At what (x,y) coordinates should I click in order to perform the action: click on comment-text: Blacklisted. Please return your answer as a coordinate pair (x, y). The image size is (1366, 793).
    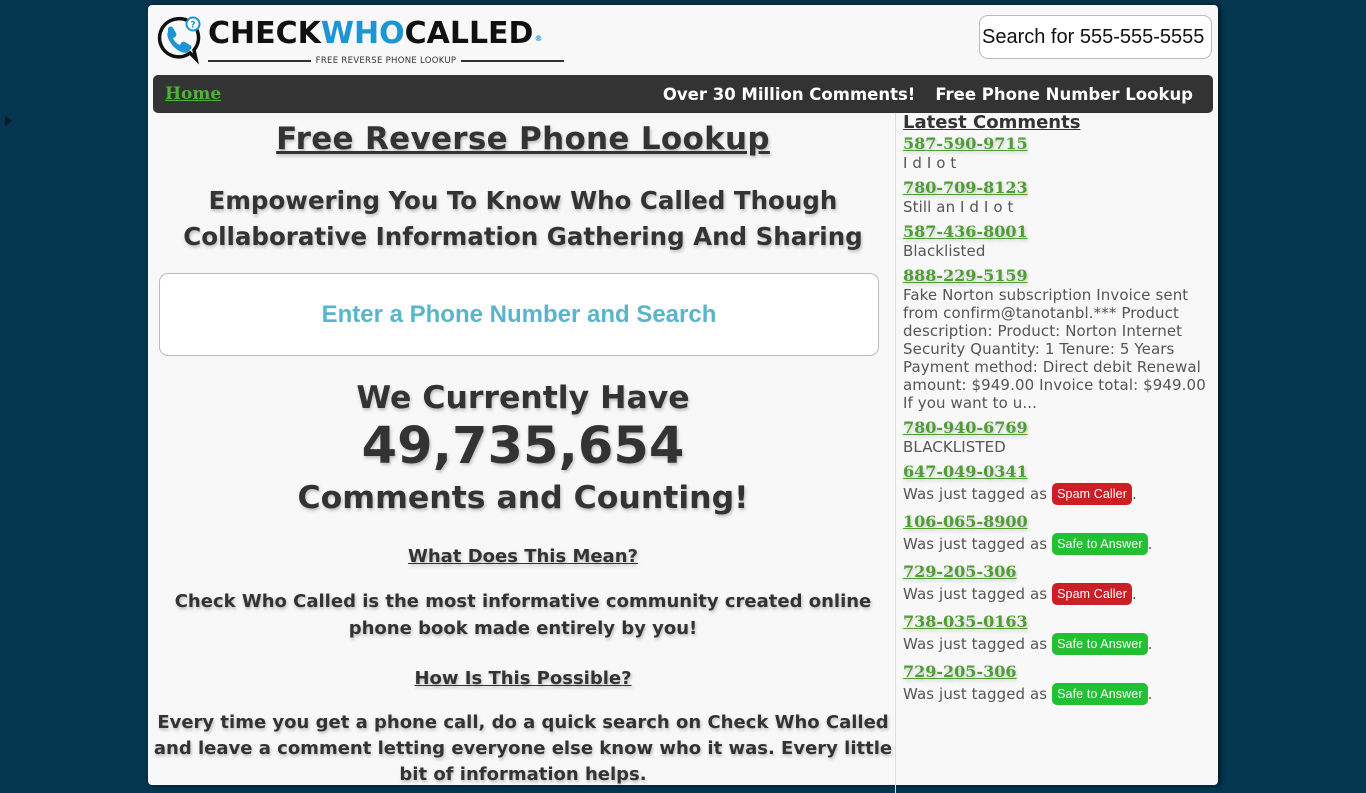
    Looking at the image, I should click on (944, 251).